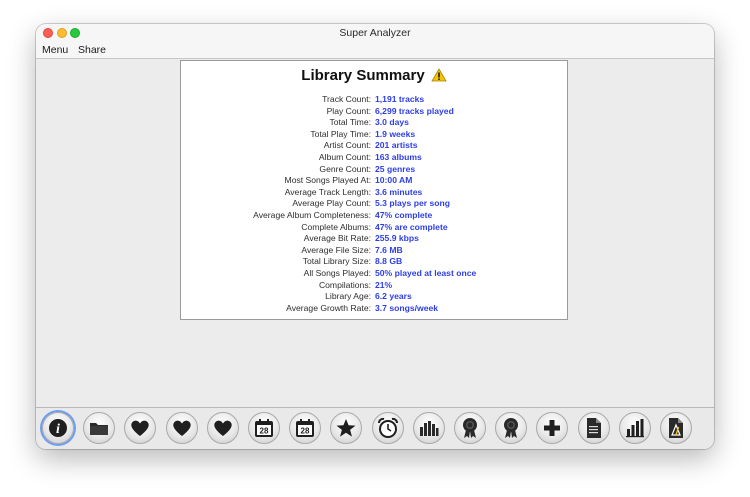 Image resolution: width=750 pixels, height=497 pixels. What do you see at coordinates (345, 168) in the screenshot?
I see `stat-label: Genre Count:` at bounding box center [345, 168].